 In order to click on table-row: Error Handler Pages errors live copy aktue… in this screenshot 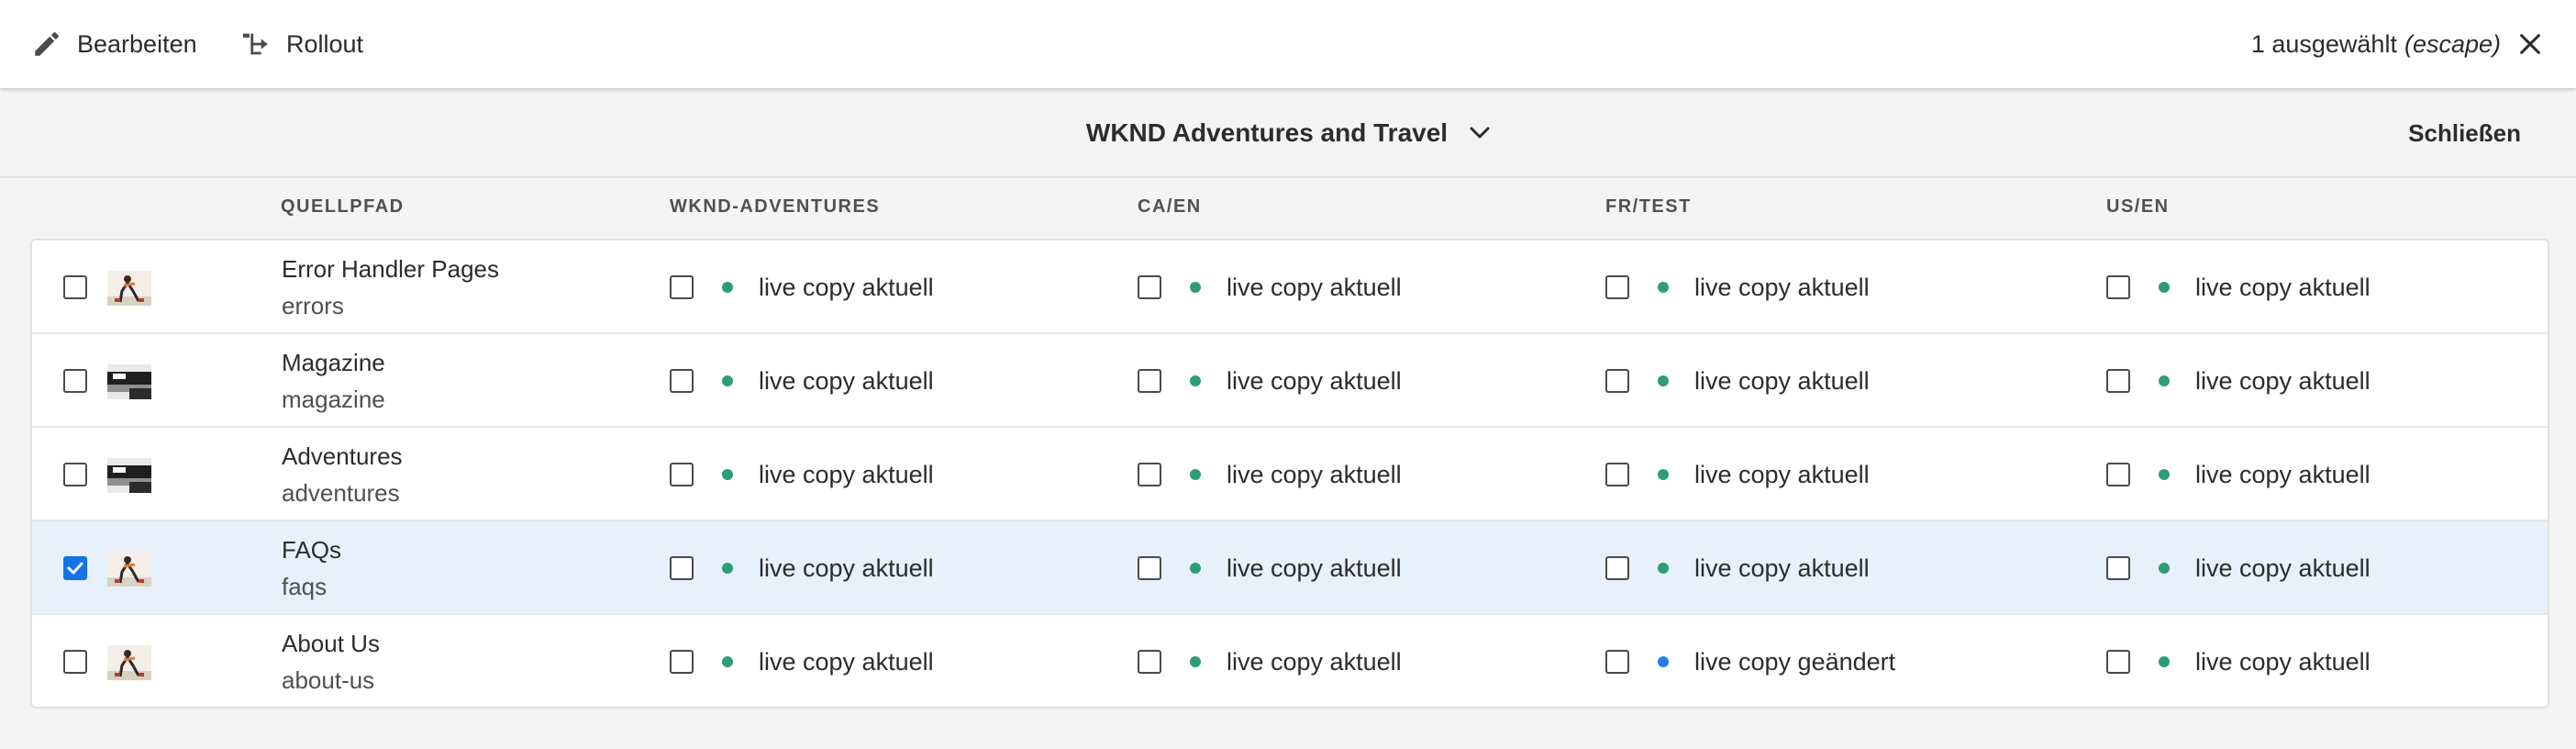, I will do `click(1290, 287)`.